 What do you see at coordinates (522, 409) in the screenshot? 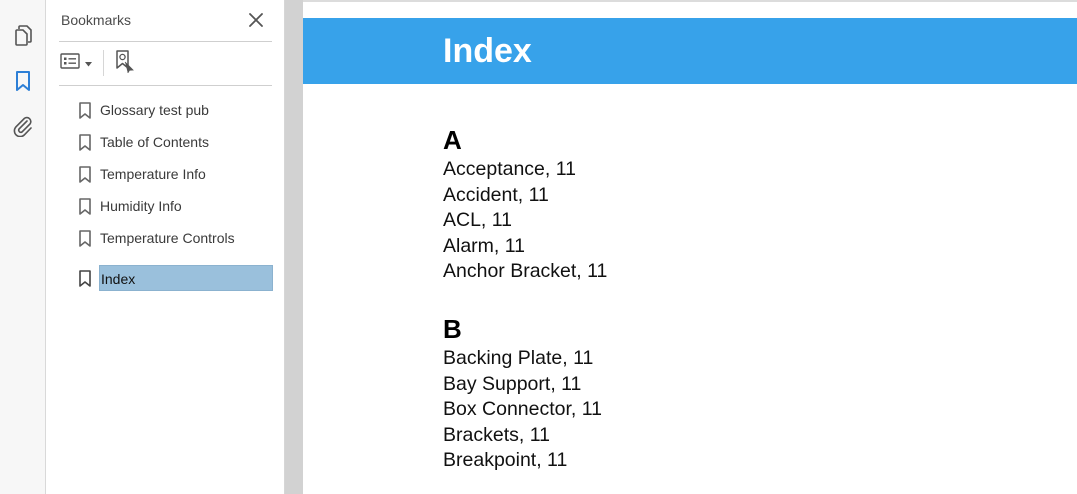
I see `index-entry: Box Connector, 11` at bounding box center [522, 409].